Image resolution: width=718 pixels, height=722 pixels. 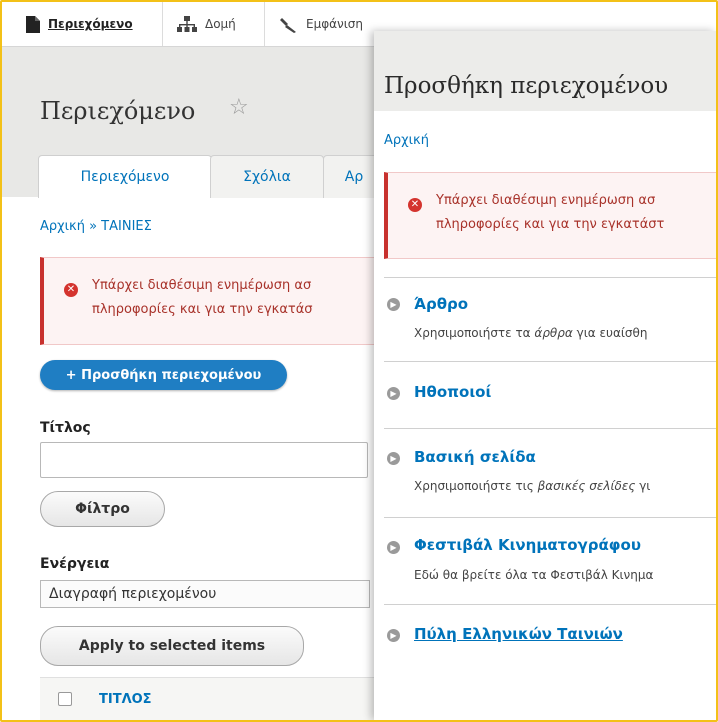 I want to click on title-filter-input, so click(x=204, y=460).